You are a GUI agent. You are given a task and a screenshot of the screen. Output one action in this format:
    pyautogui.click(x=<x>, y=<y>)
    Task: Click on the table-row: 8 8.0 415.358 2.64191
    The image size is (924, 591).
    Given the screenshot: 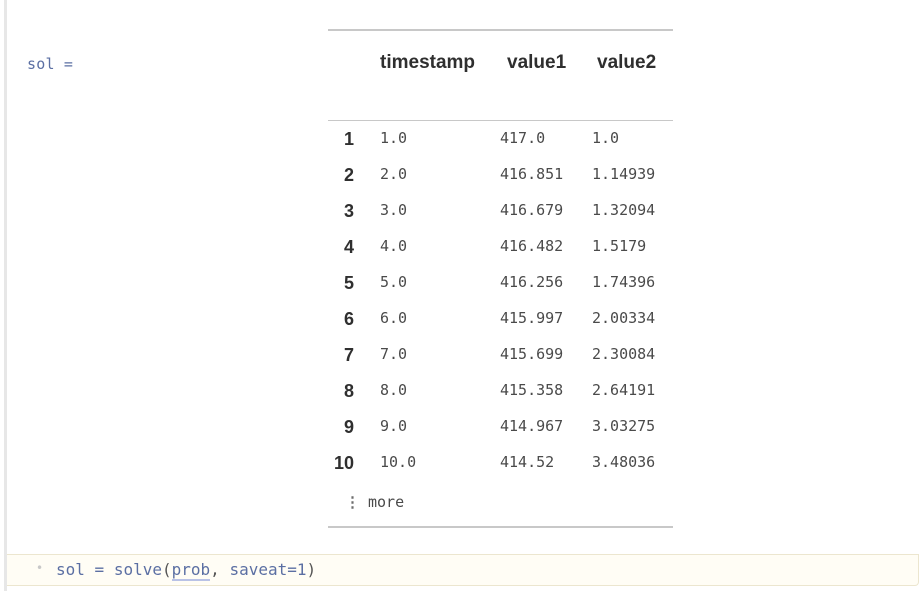 What is the action you would take?
    pyautogui.click(x=500, y=391)
    